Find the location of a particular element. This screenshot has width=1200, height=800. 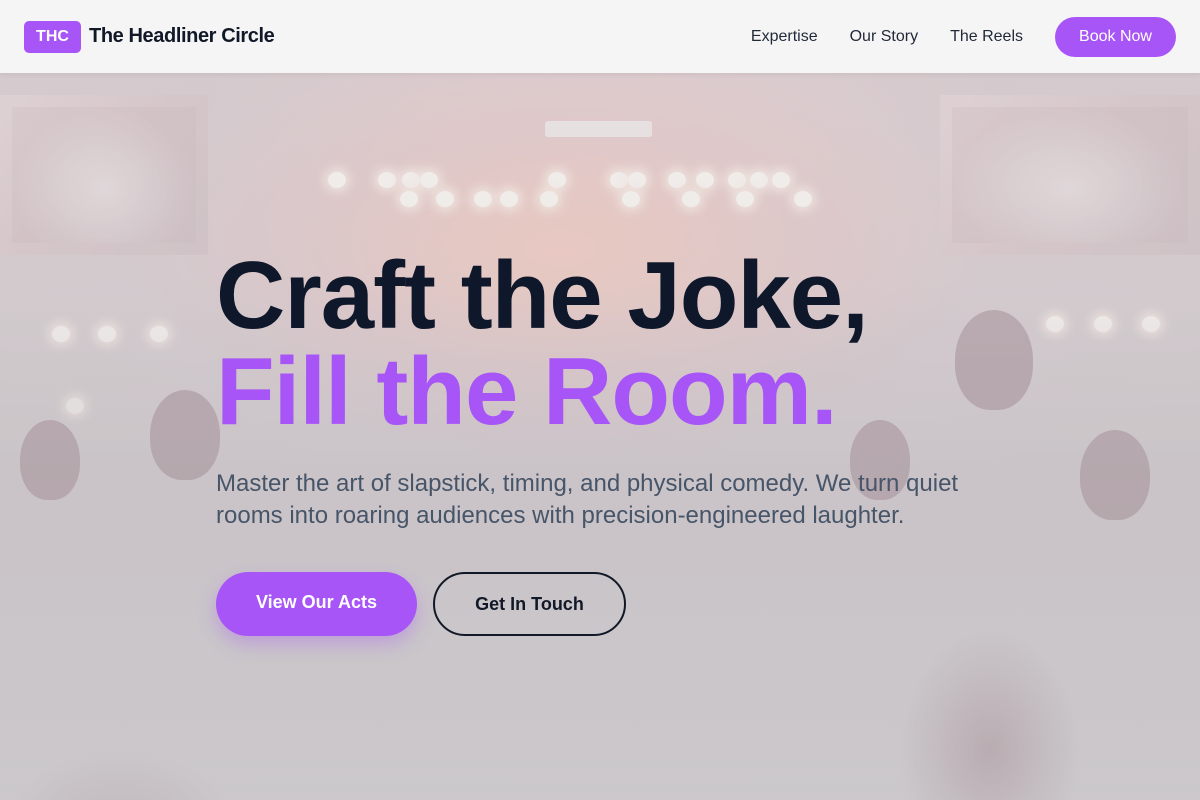

nav-link-our-story: Our Story is located at coordinates (884, 37).